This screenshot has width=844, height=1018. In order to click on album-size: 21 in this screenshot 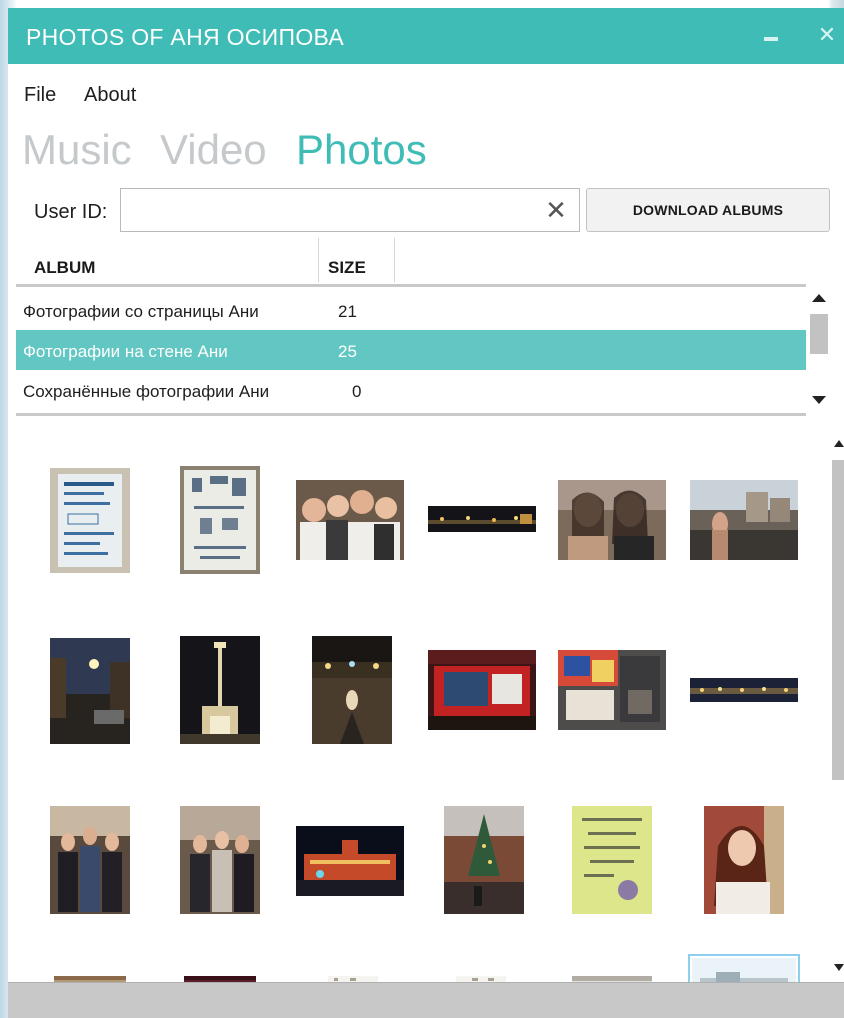, I will do `click(347, 311)`.